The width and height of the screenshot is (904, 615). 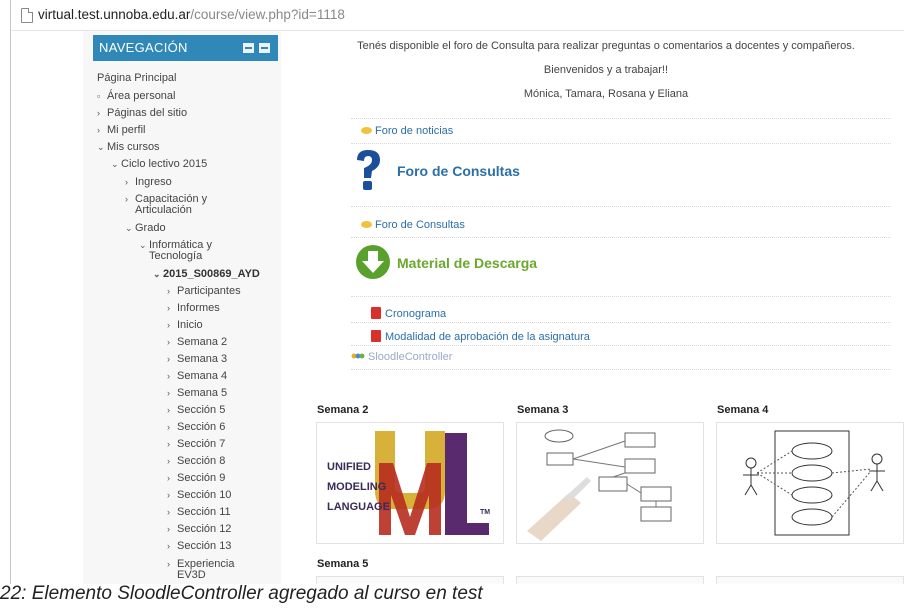 What do you see at coordinates (185, 325) in the screenshot?
I see `nav-item-inicio: › Inicio` at bounding box center [185, 325].